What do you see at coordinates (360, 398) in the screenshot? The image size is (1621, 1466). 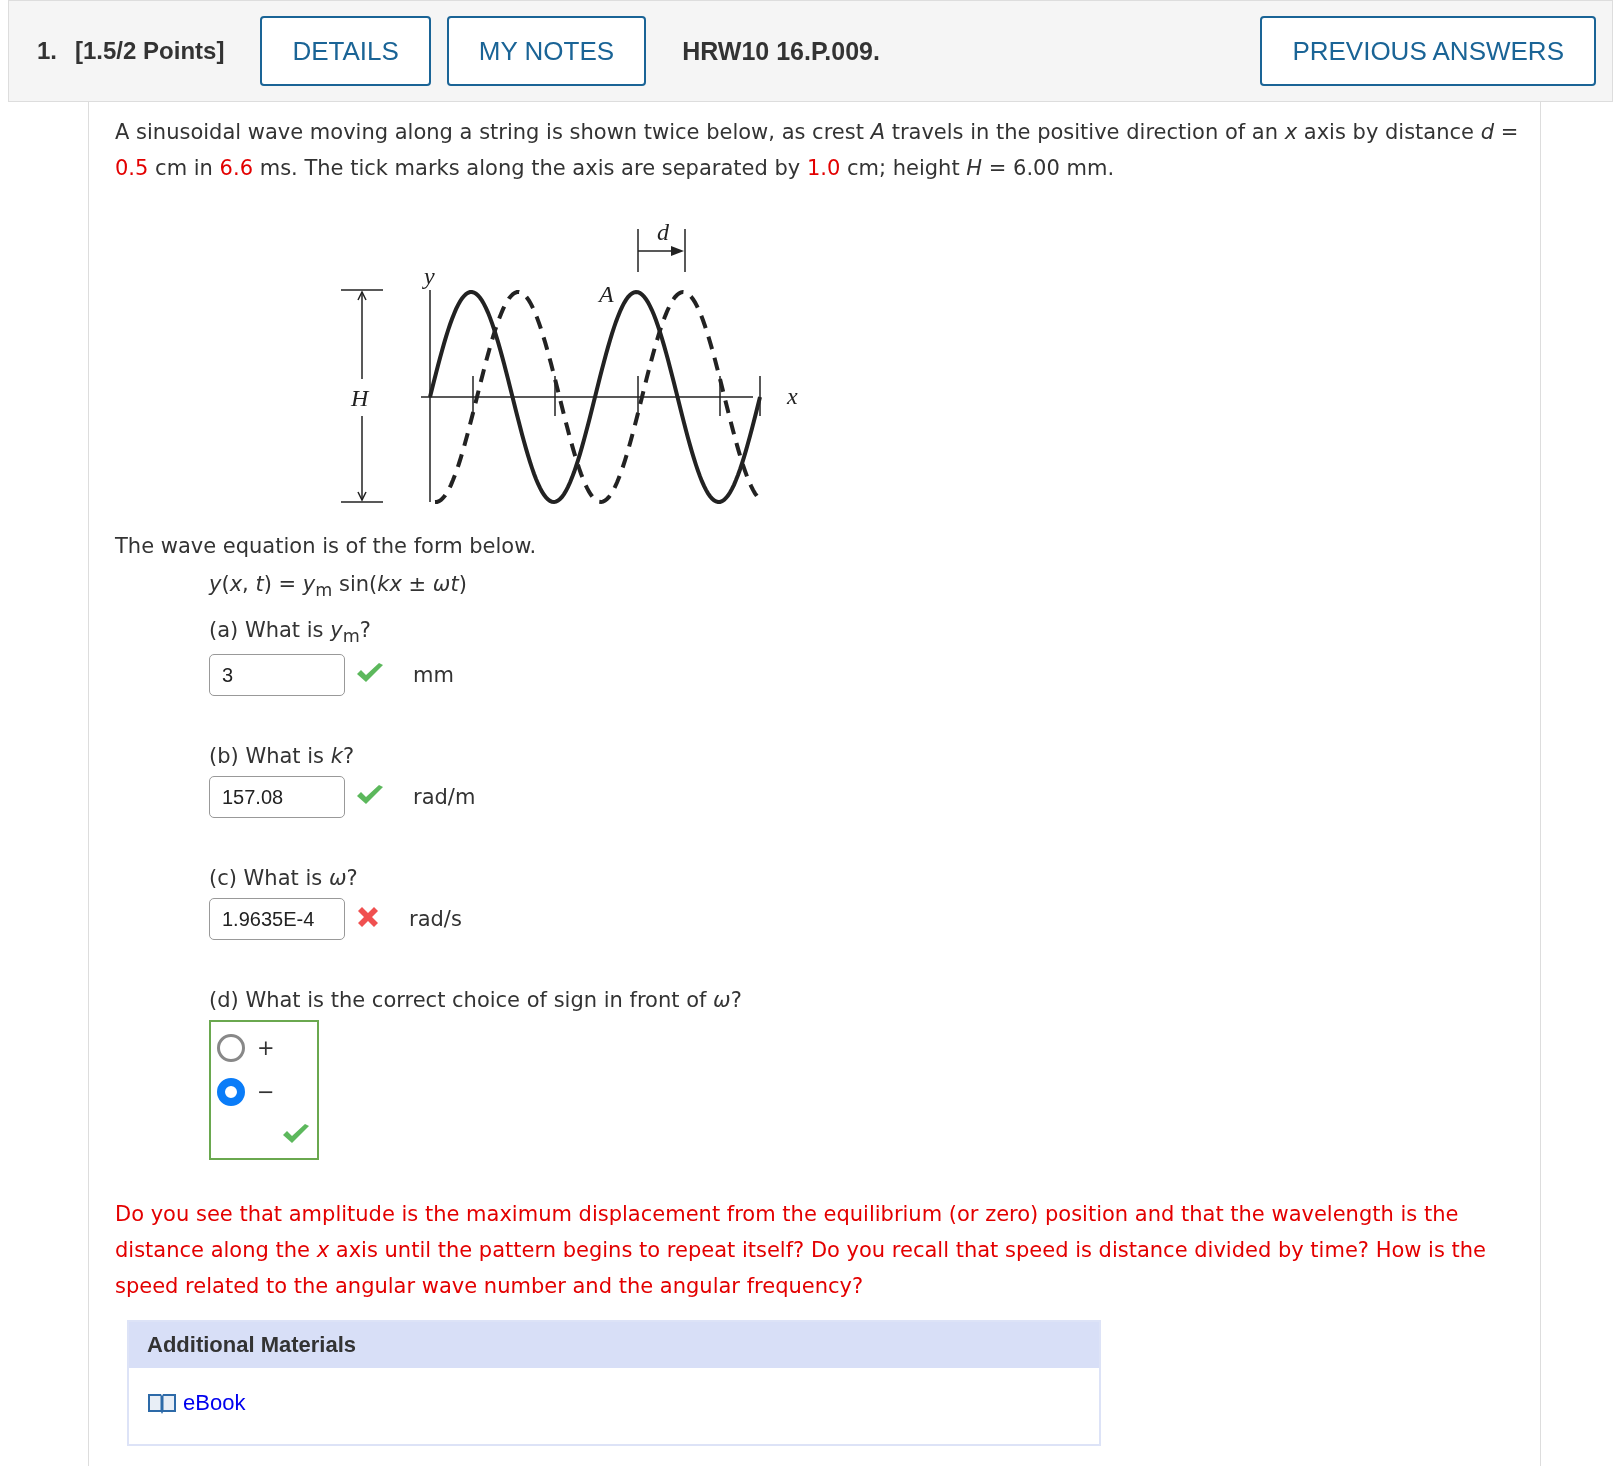 I see `height-label: H` at bounding box center [360, 398].